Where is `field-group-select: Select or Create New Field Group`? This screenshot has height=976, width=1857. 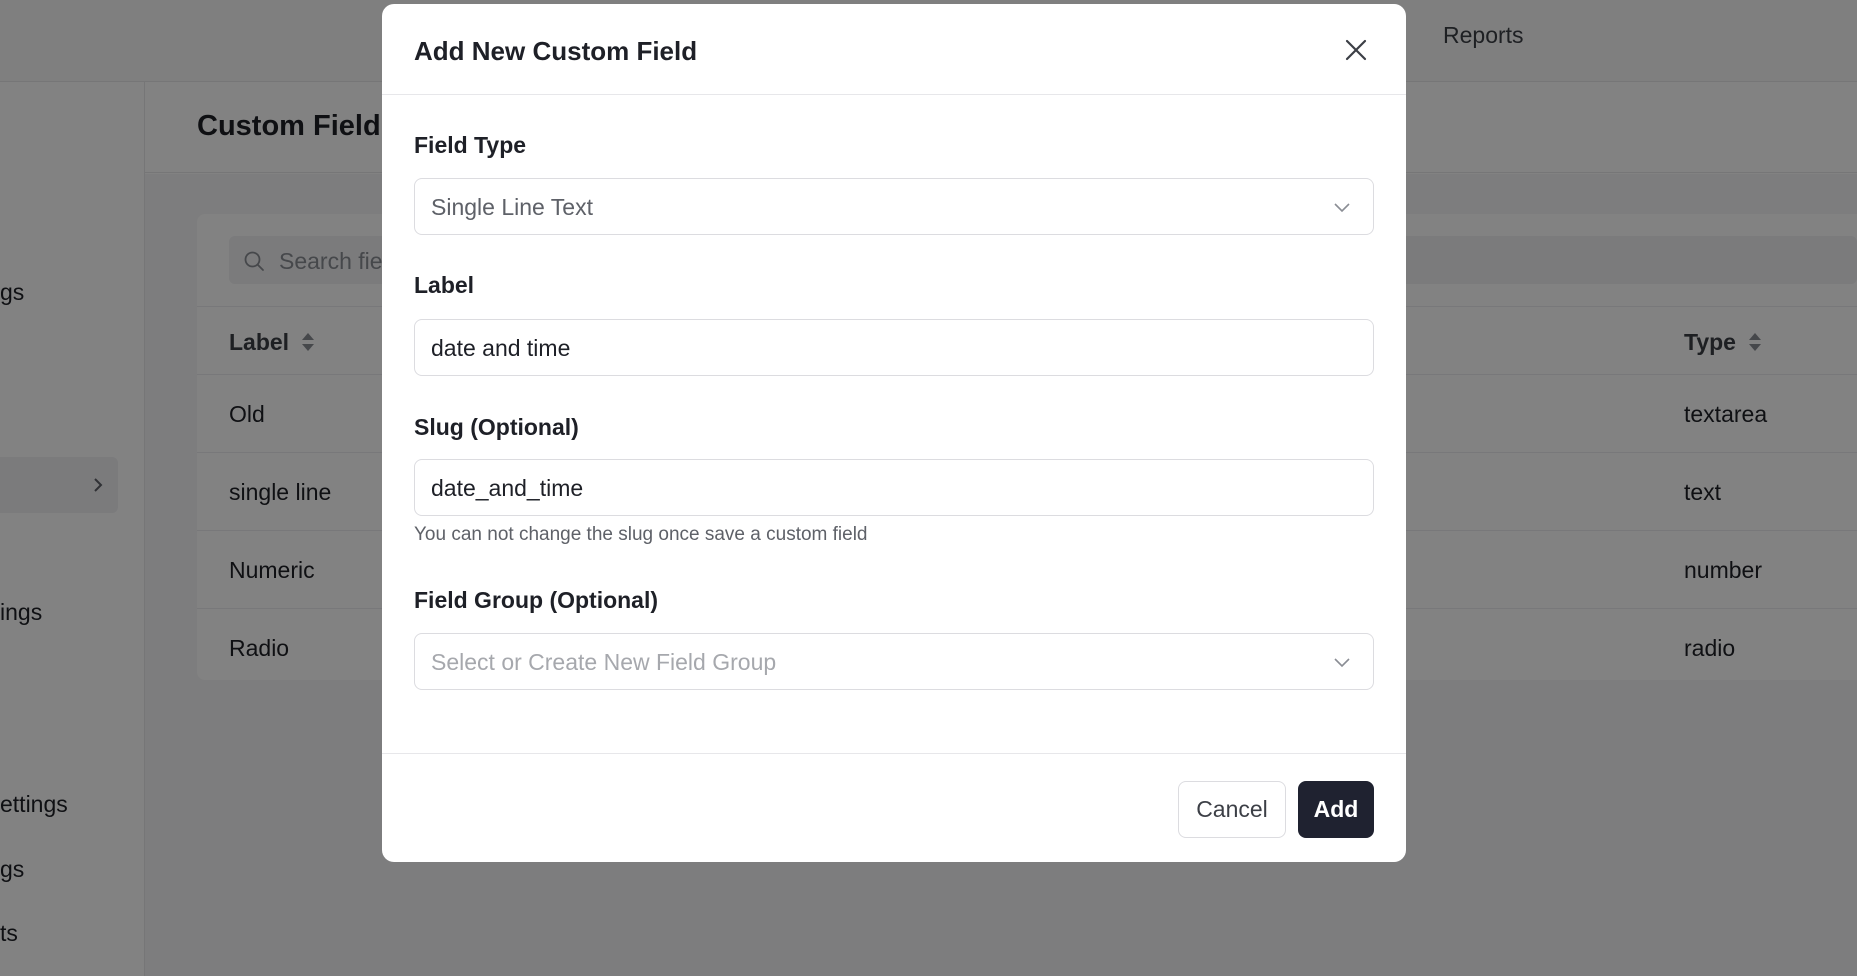
field-group-select: Select or Create New Field Group is located at coordinates (894, 661).